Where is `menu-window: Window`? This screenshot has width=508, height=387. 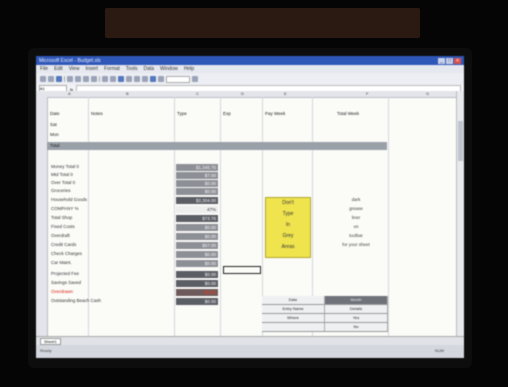
menu-window: Window is located at coordinates (169, 69).